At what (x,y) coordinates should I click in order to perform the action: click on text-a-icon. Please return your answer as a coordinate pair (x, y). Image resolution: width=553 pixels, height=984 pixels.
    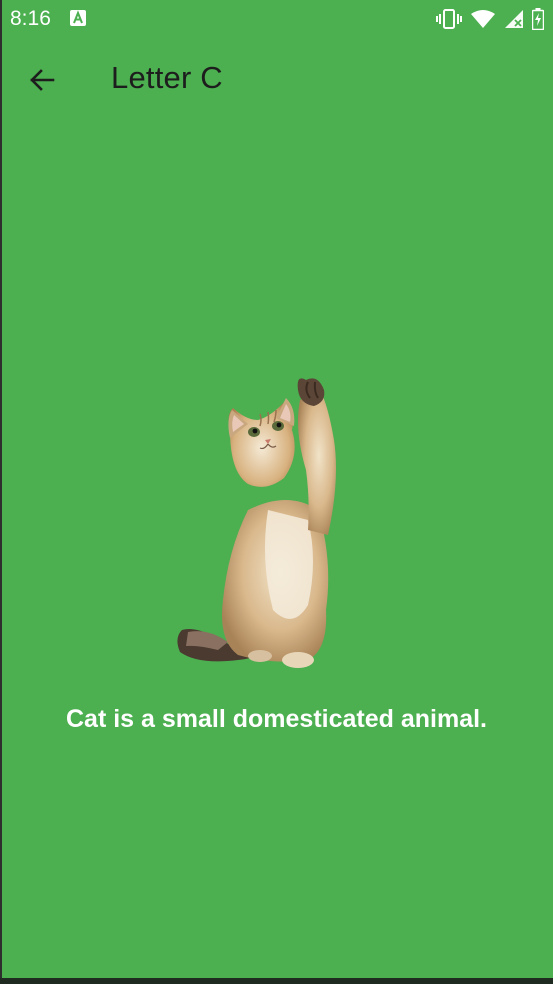
    Looking at the image, I should click on (78, 18).